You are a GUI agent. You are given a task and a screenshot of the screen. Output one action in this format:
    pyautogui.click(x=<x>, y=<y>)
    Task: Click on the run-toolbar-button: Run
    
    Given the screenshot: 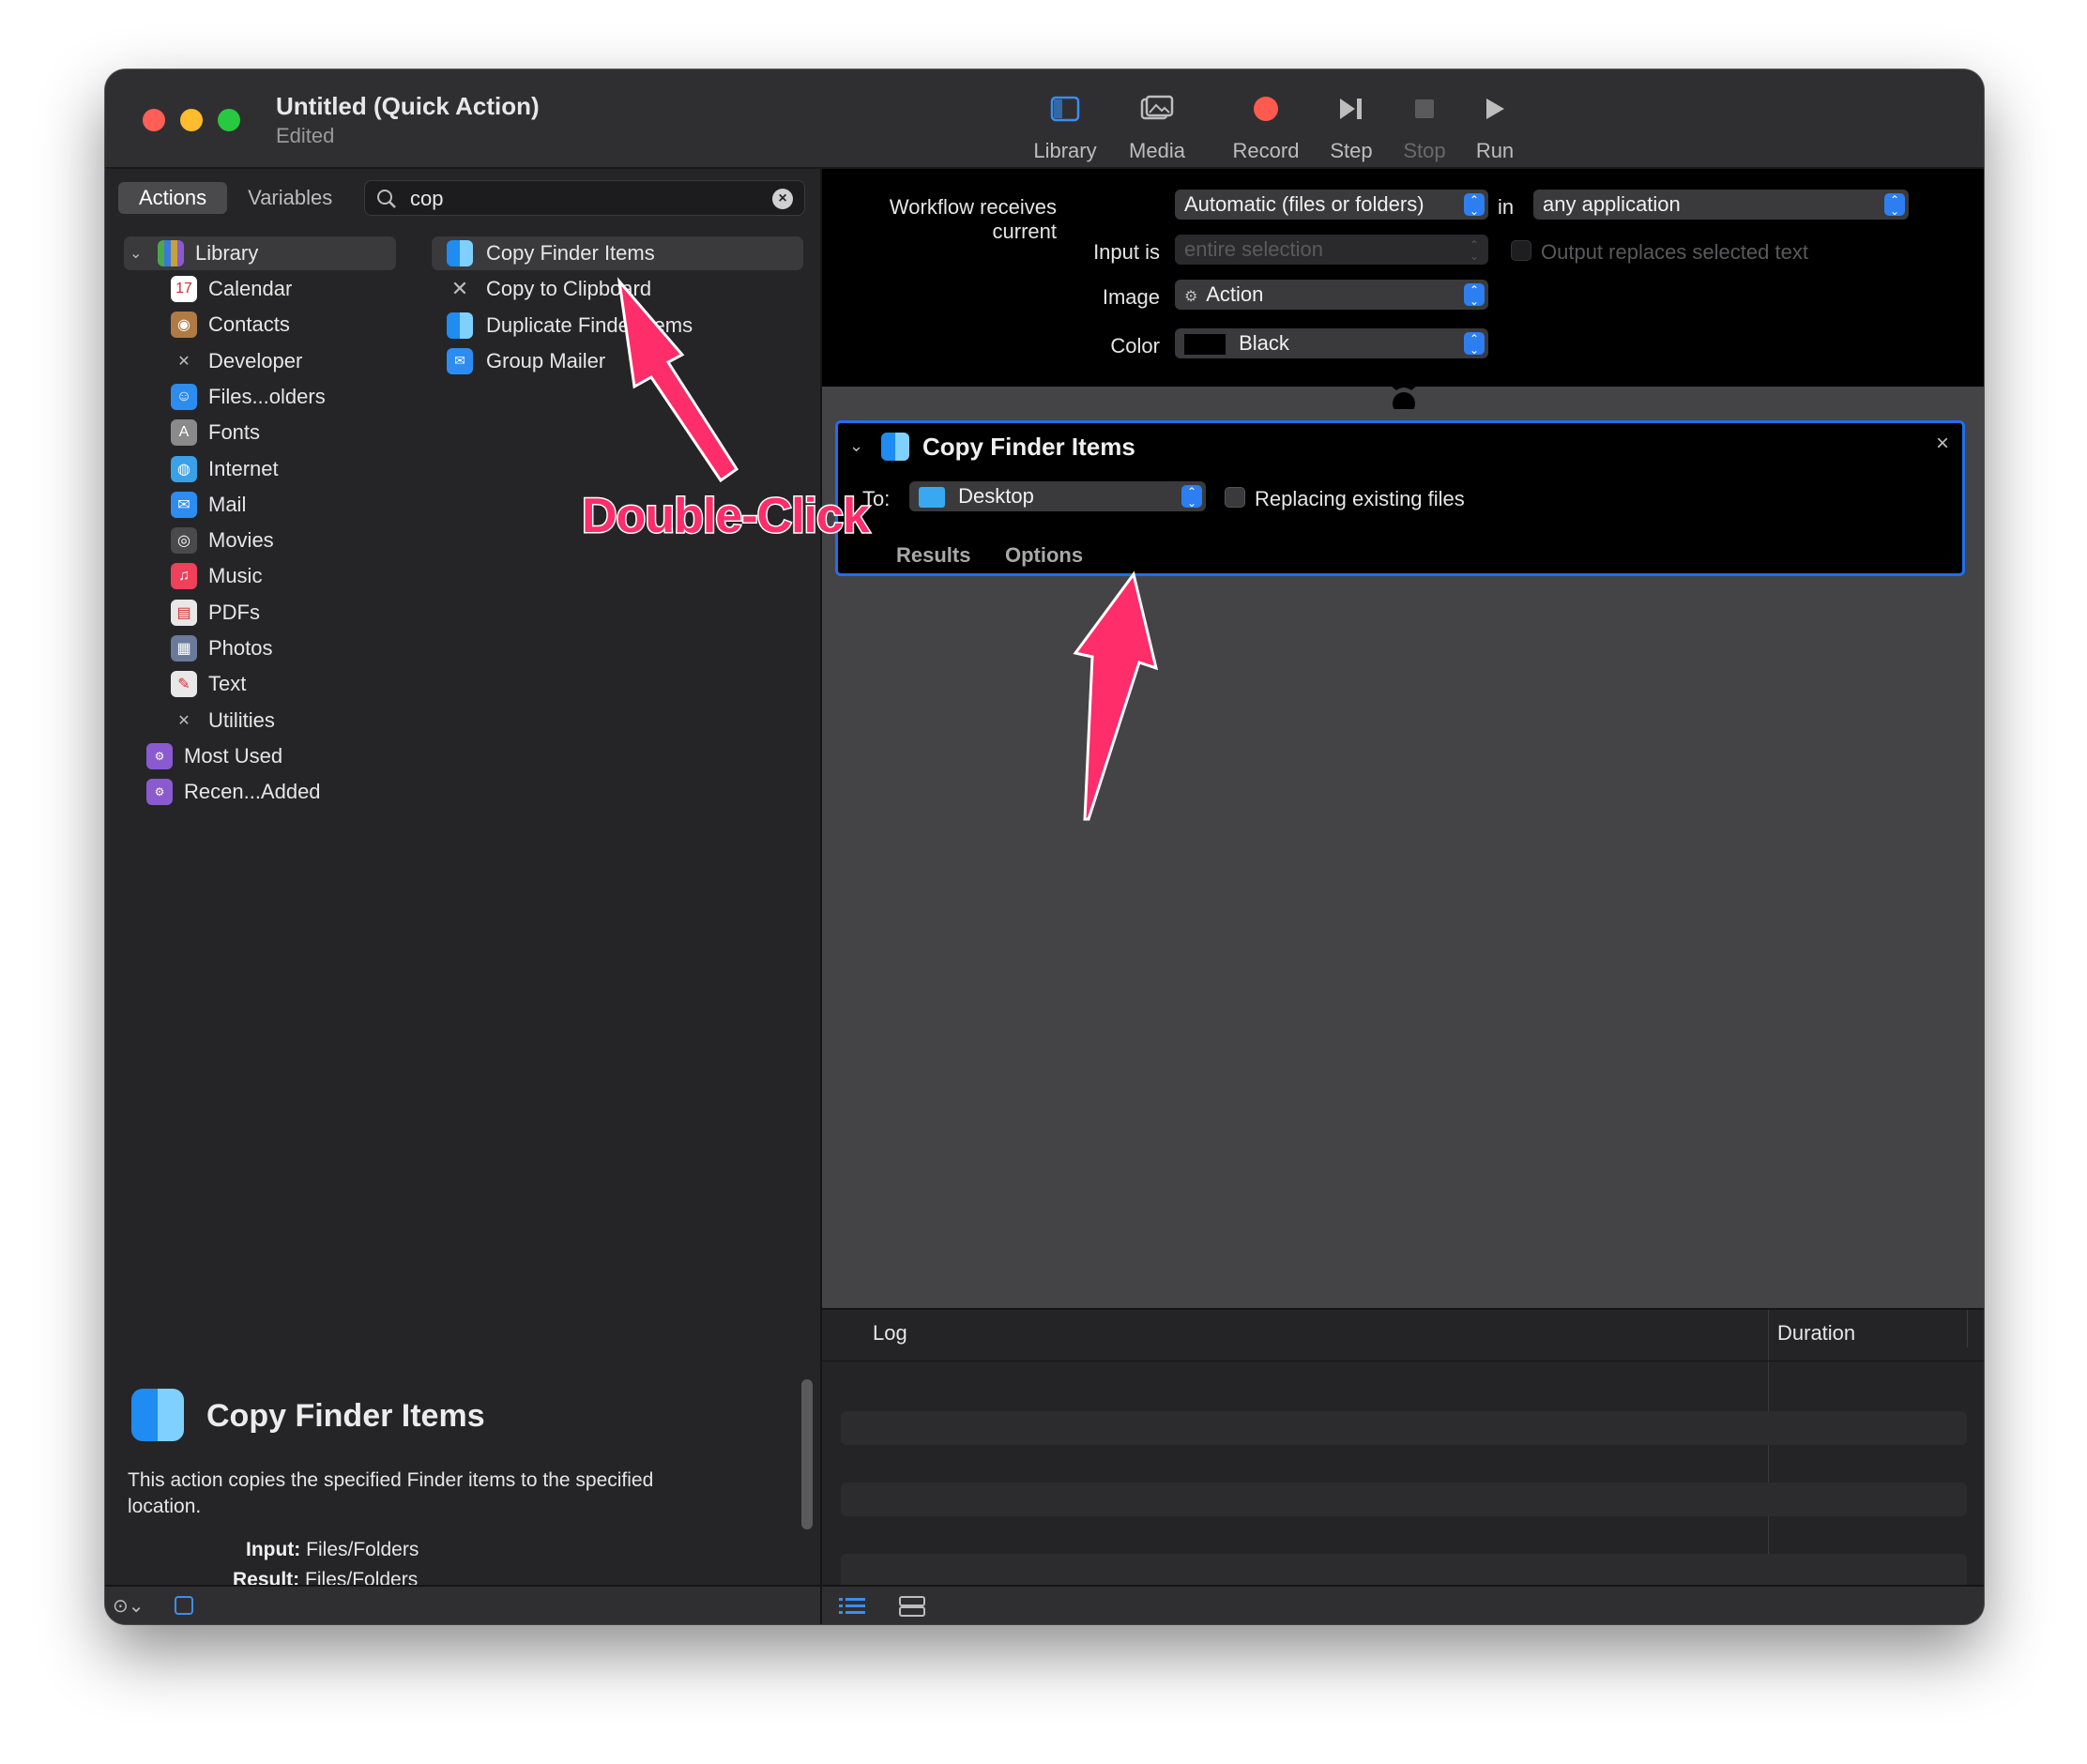 What is the action you would take?
    pyautogui.click(x=1495, y=126)
    